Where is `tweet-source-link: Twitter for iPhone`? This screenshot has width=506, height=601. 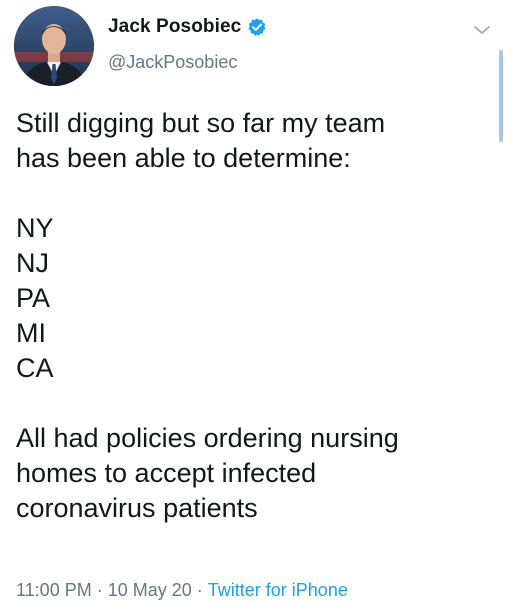 tweet-source-link: Twitter for iPhone is located at coordinates (278, 590).